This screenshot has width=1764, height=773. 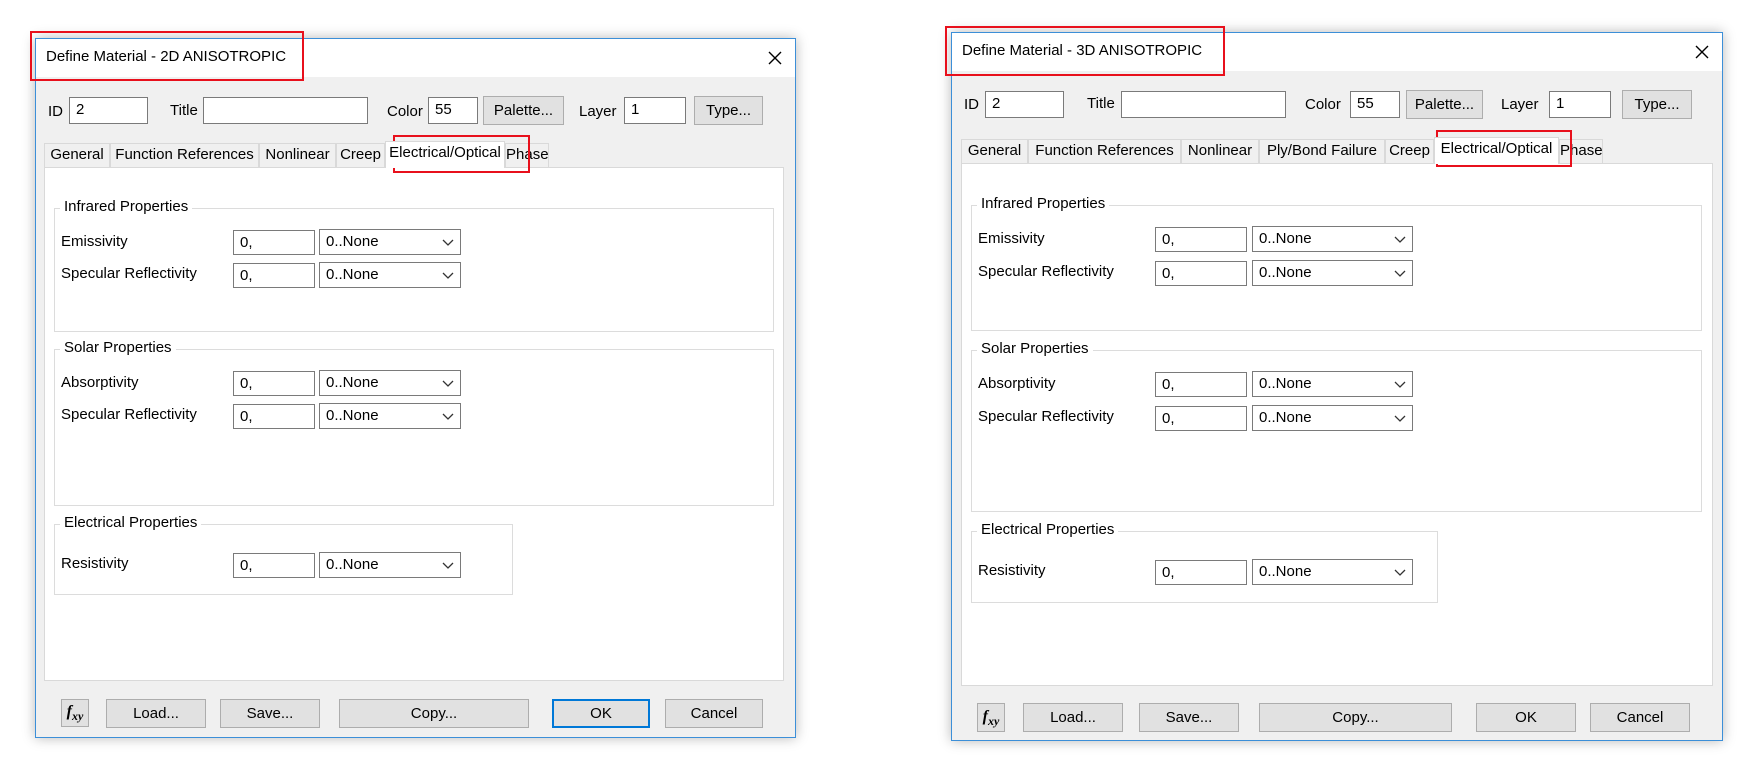 What do you see at coordinates (55, 111) in the screenshot?
I see `id-label: ID` at bounding box center [55, 111].